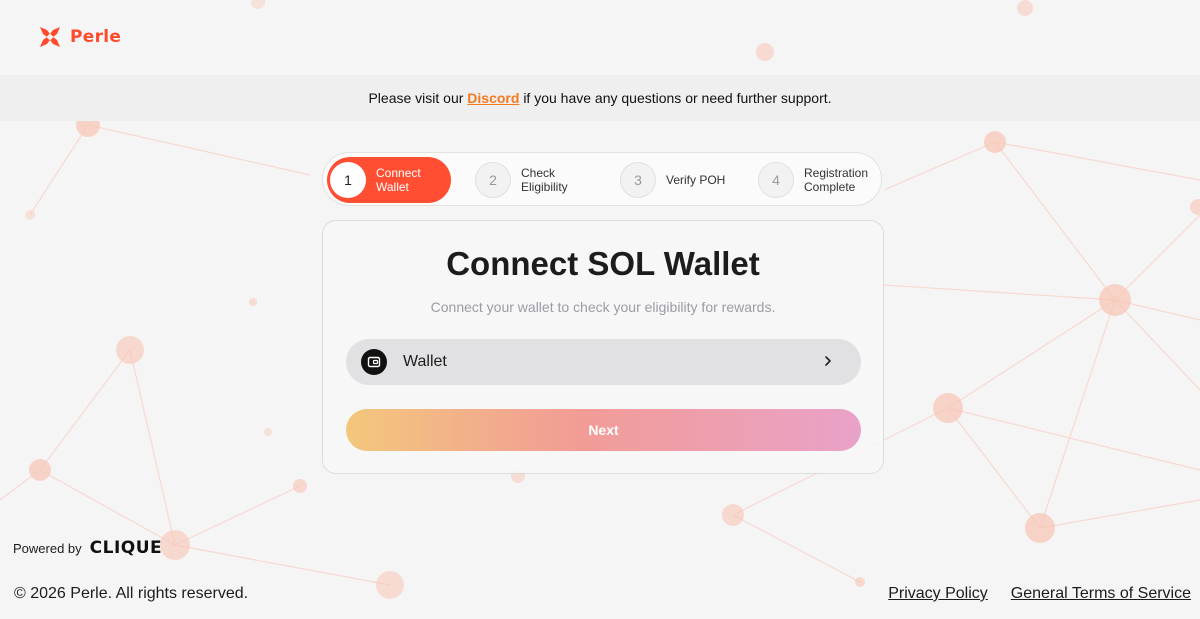 This screenshot has height=619, width=1200. I want to click on powered-by-label: Powered by, so click(47, 548).